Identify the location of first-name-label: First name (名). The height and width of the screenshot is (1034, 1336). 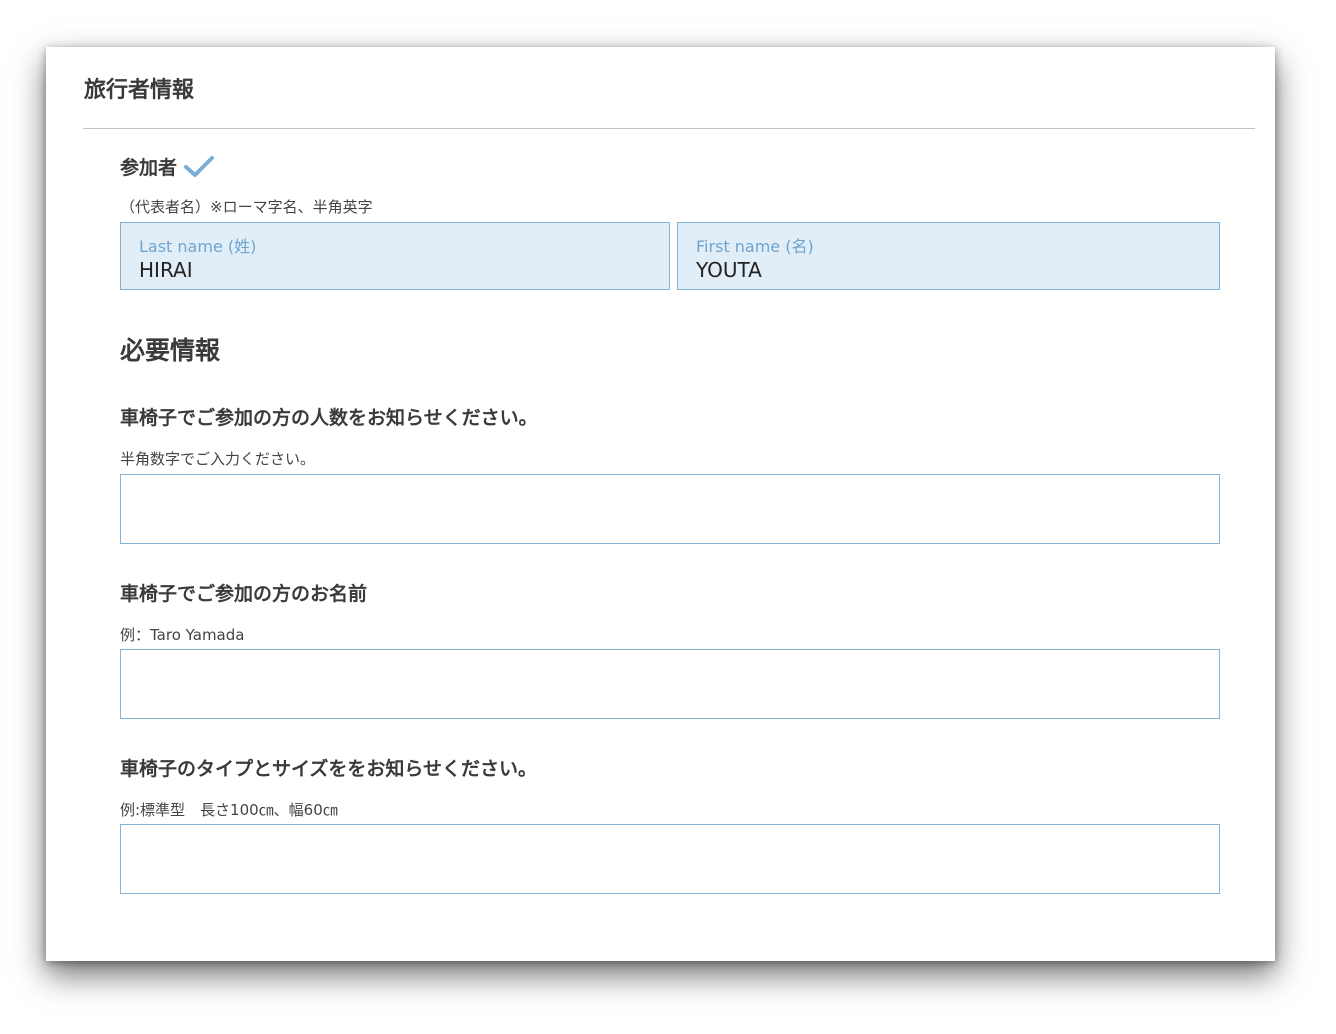
(755, 246).